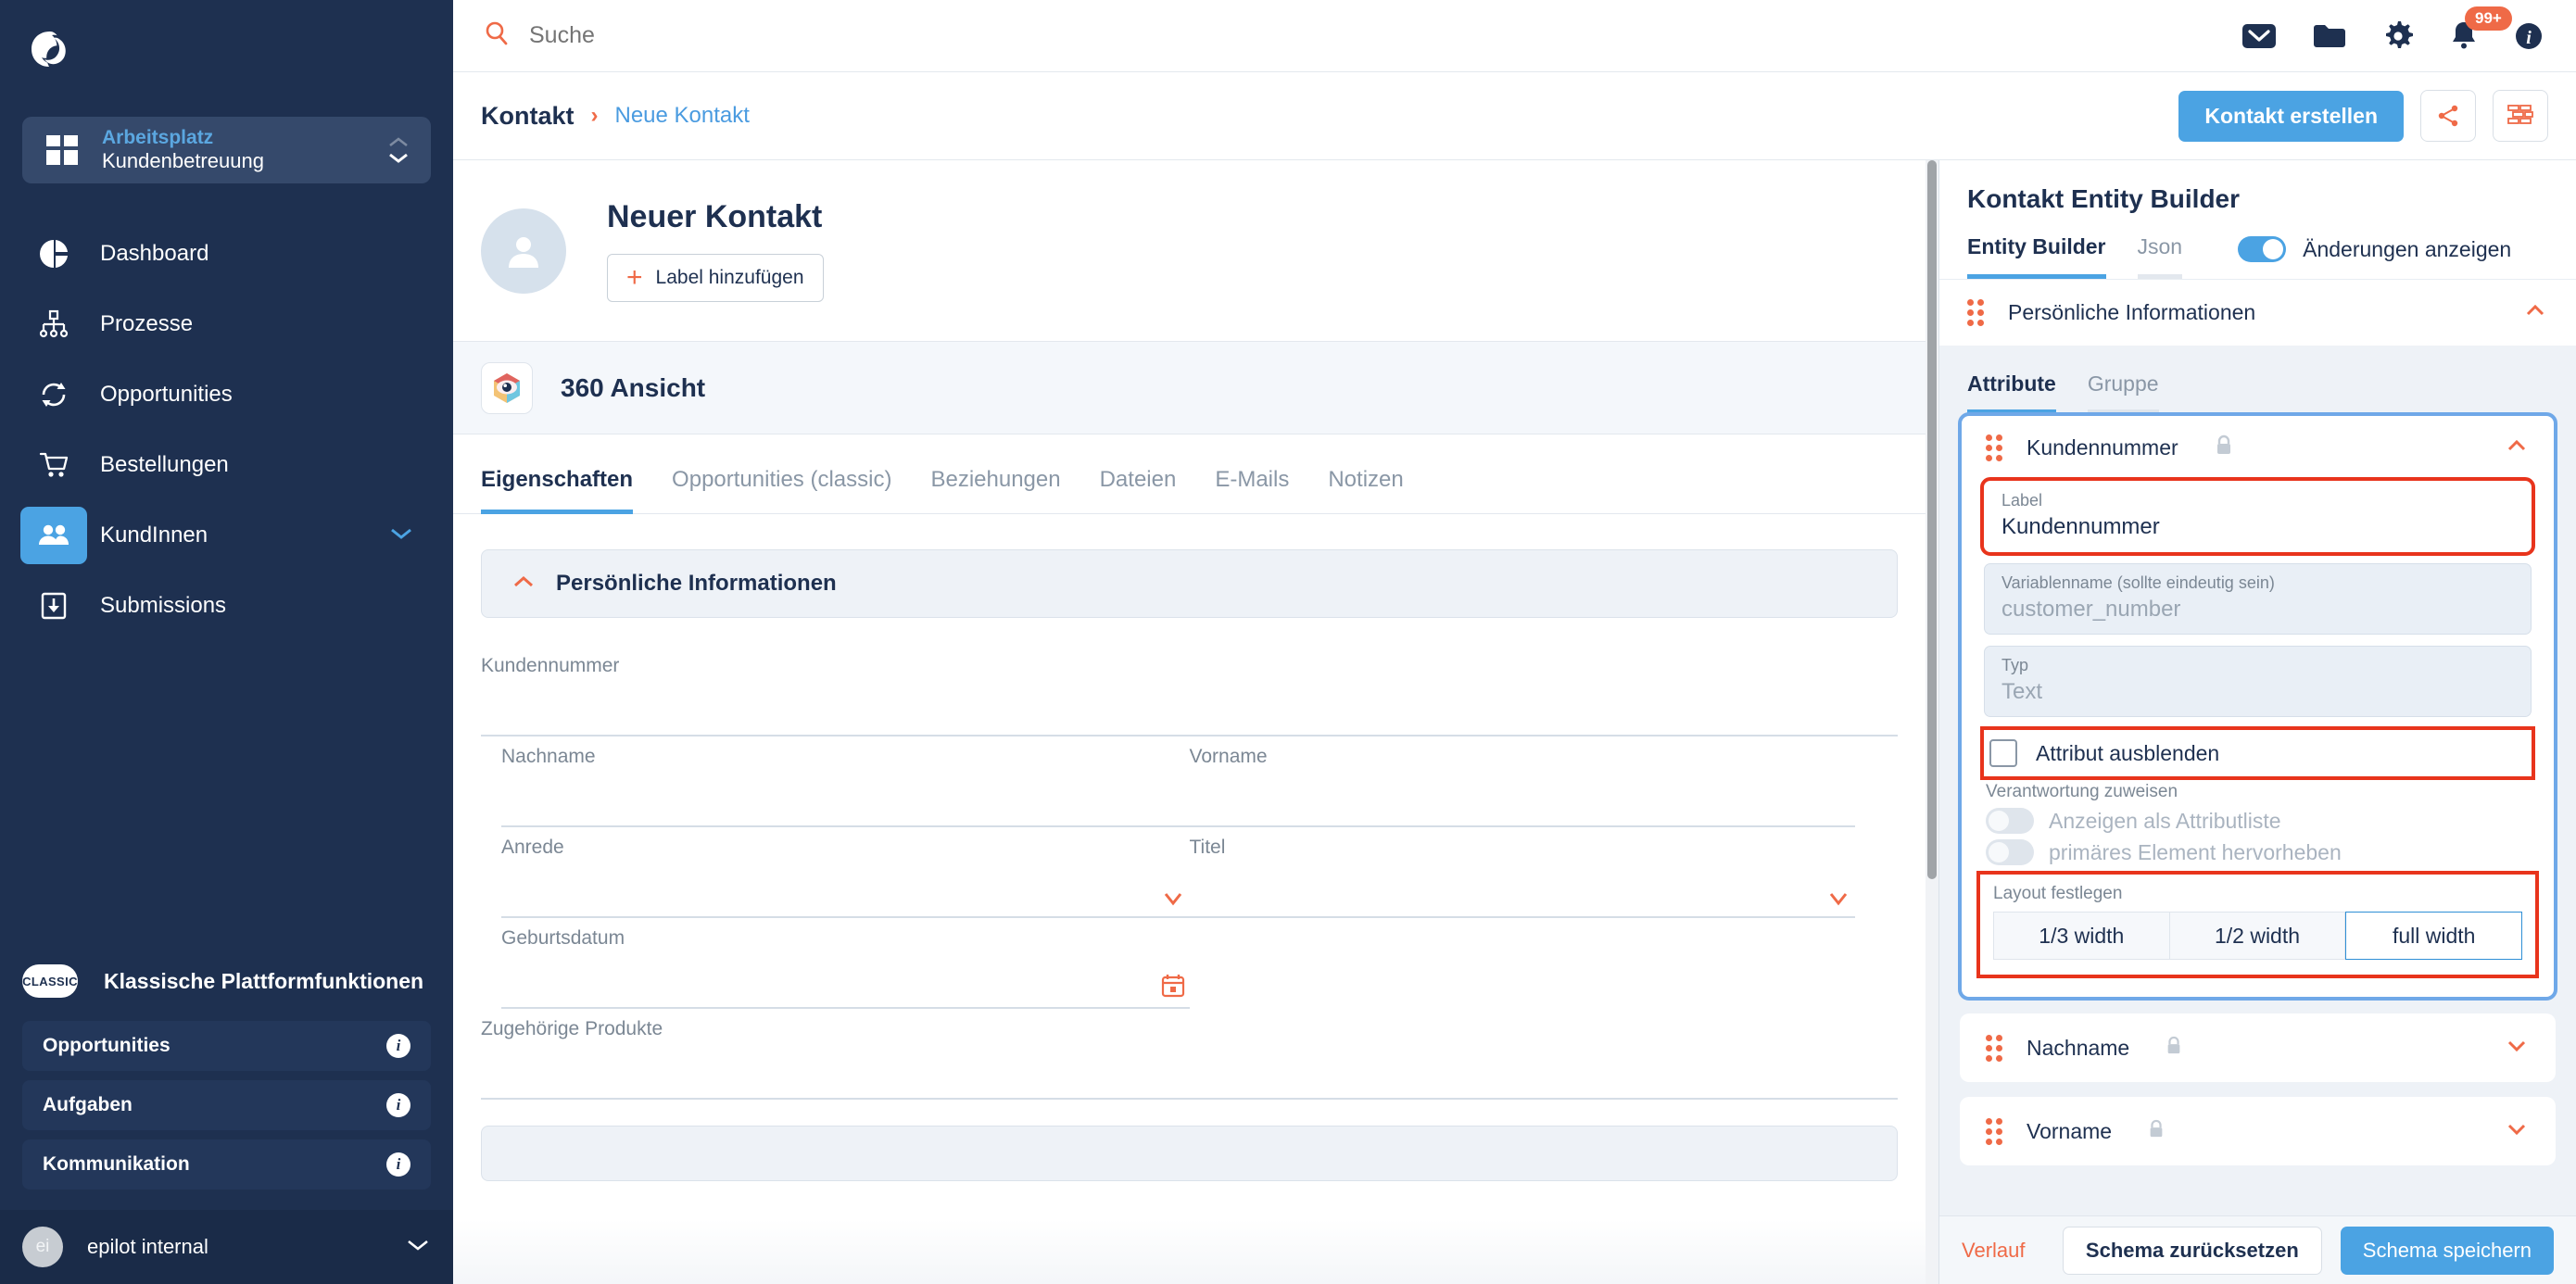  Describe the element at coordinates (53, 606) in the screenshot. I see `inbox-download-icon` at that location.